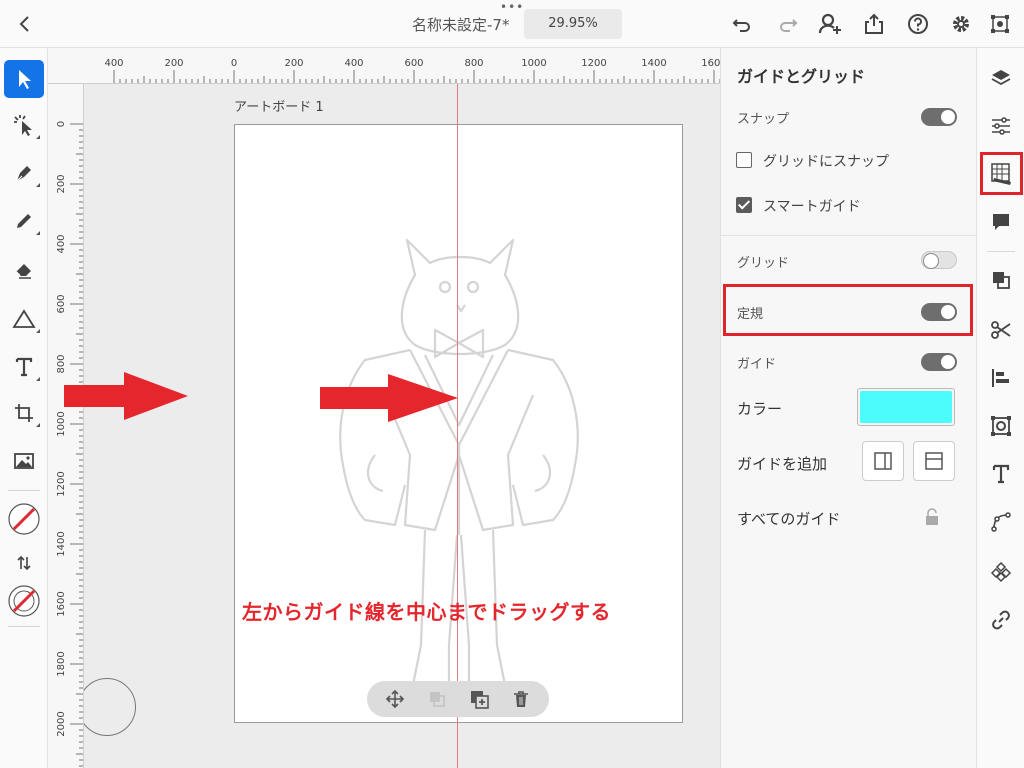 The width and height of the screenshot is (1024, 768). Describe the element at coordinates (939, 312) in the screenshot. I see `rulers-toggle` at that location.